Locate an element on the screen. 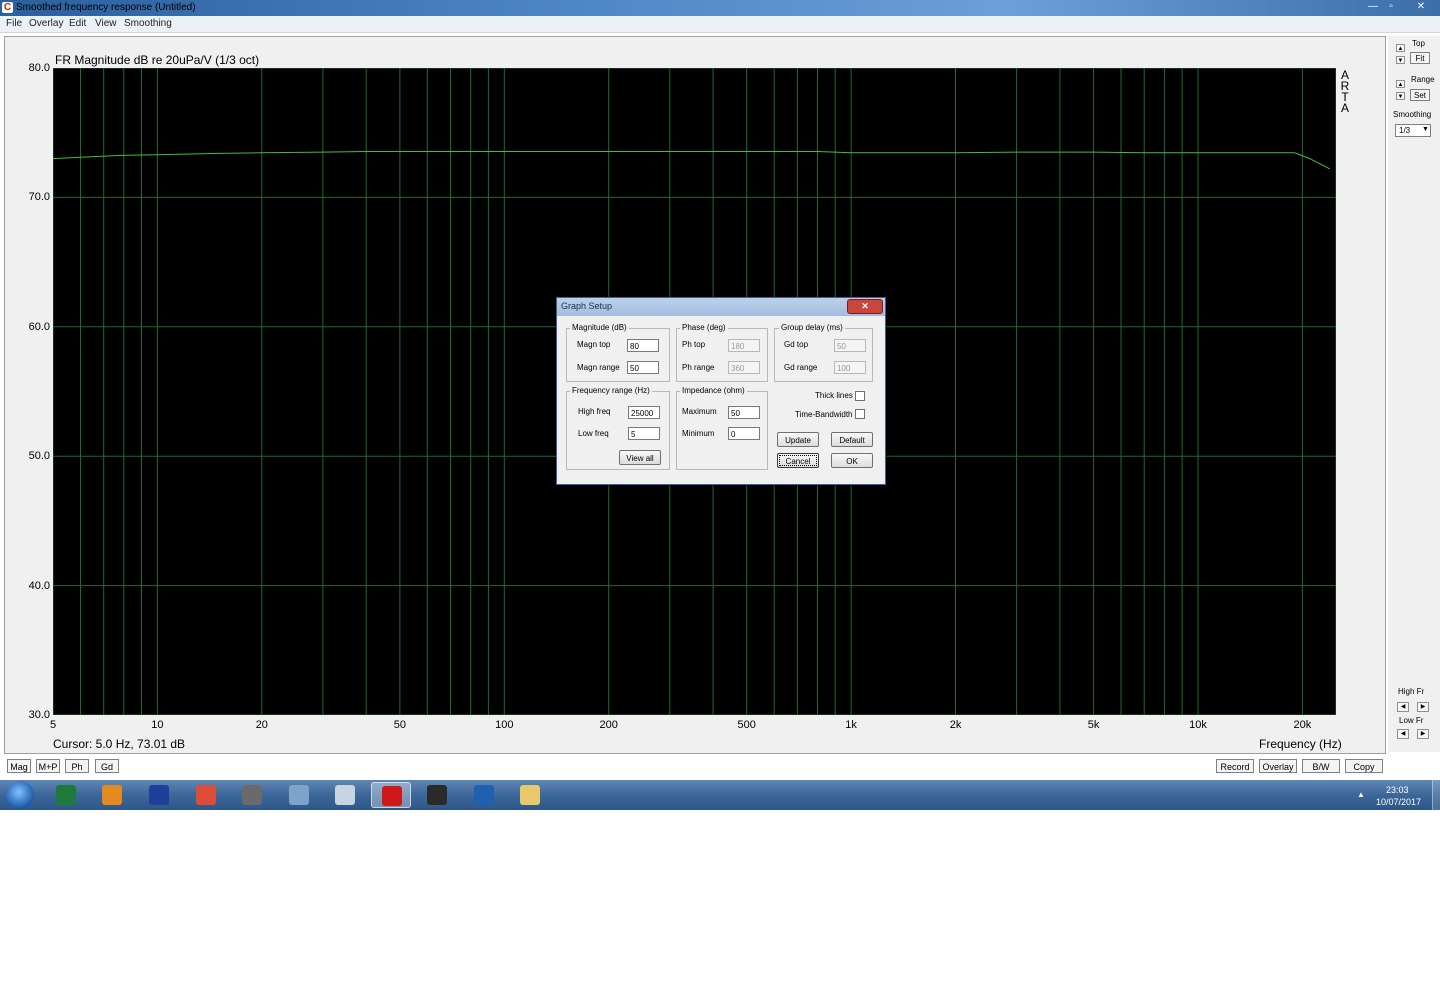 The height and width of the screenshot is (1000, 1440). impedance-max-input: 50 is located at coordinates (744, 412).